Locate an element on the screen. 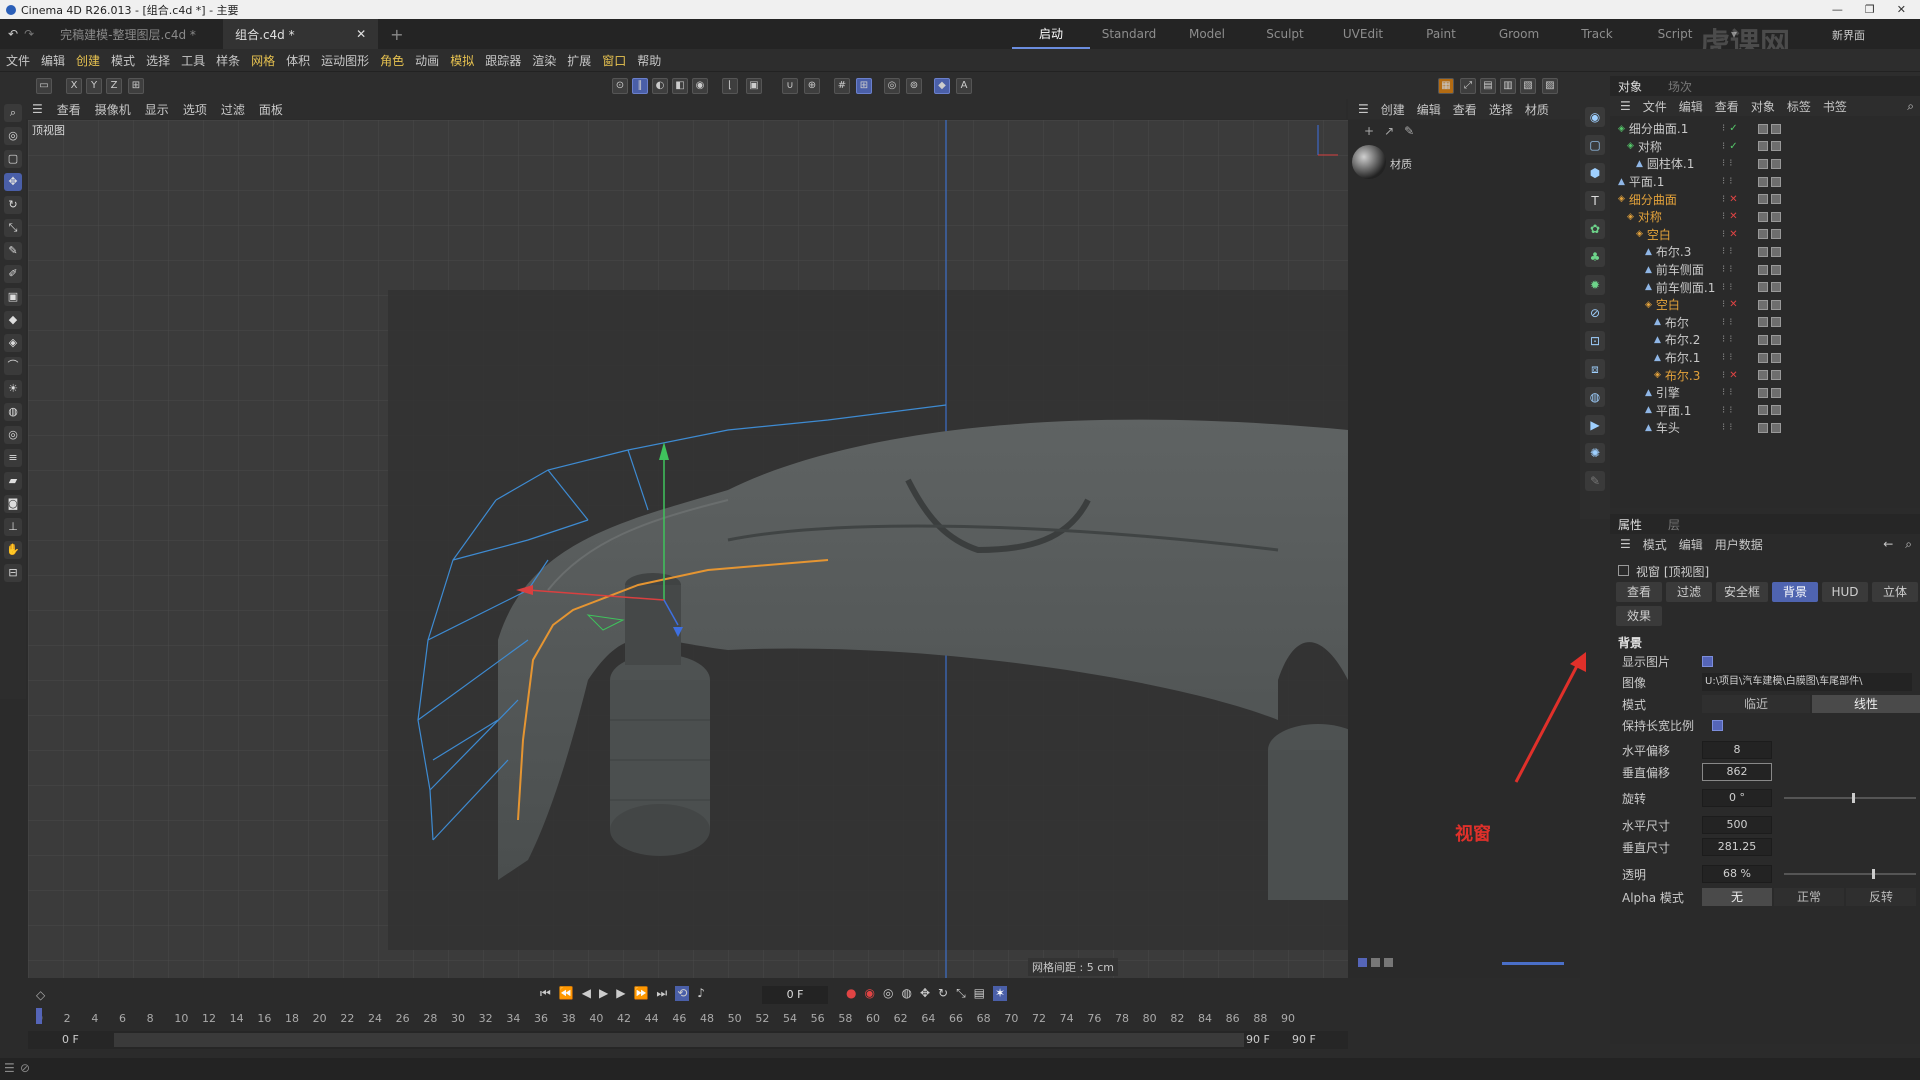 Image resolution: width=1920 pixels, height=1080 pixels. object-row: ▲ 布尔 ⁝ ⁝ is located at coordinates (1765, 323).